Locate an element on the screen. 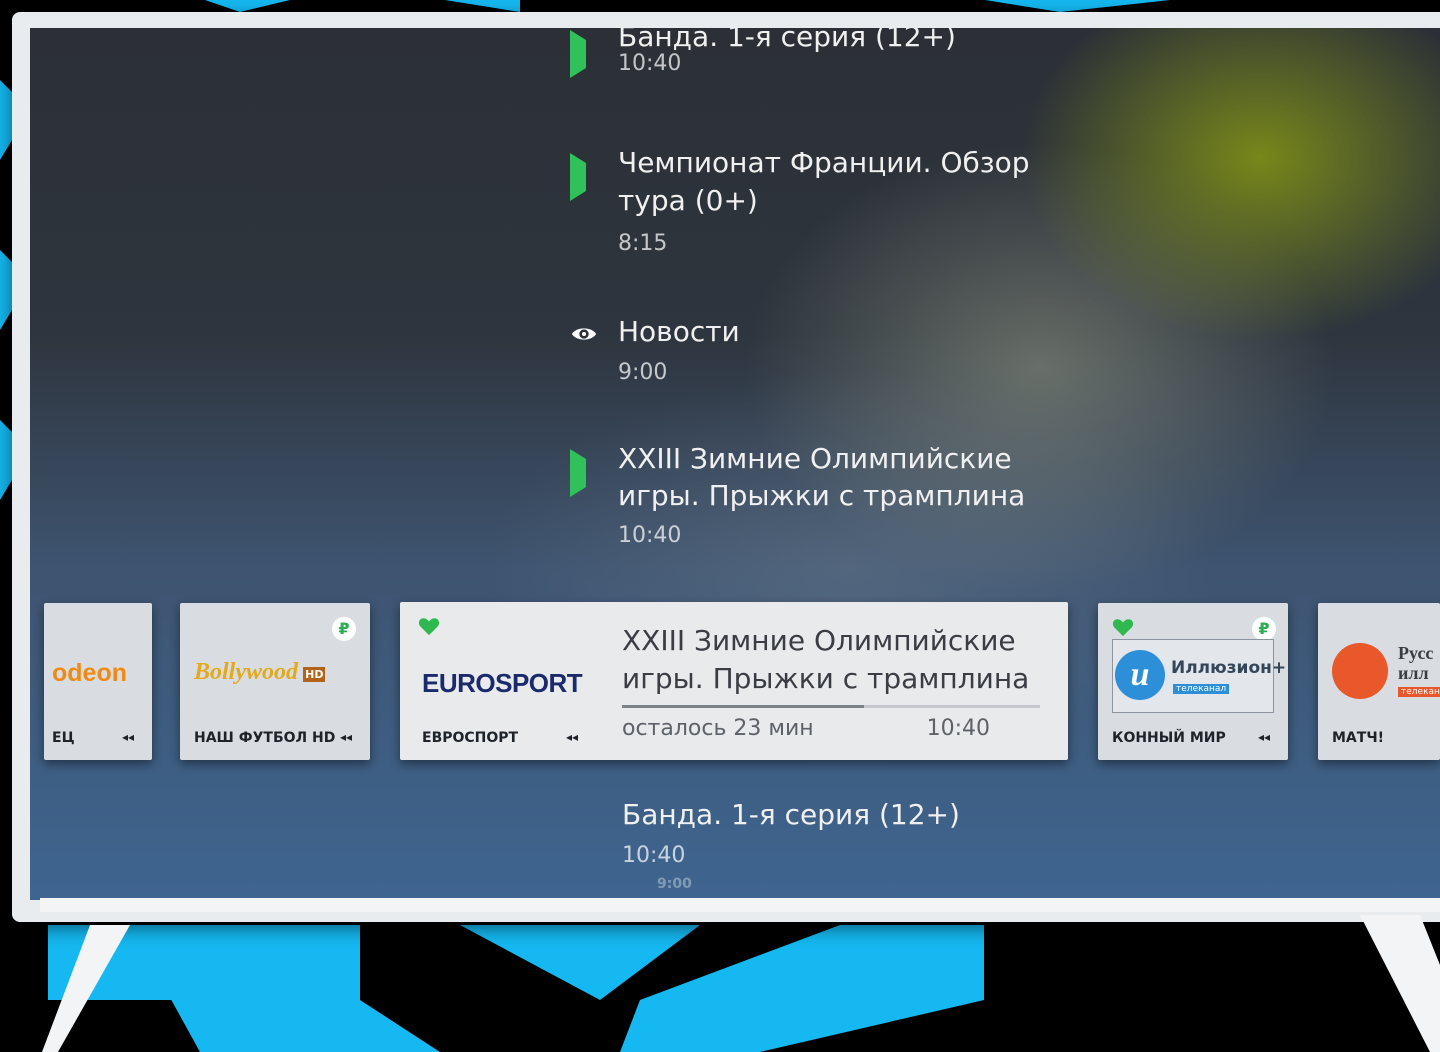  channel-name: КОННЫЙ МИР is located at coordinates (1169, 738).